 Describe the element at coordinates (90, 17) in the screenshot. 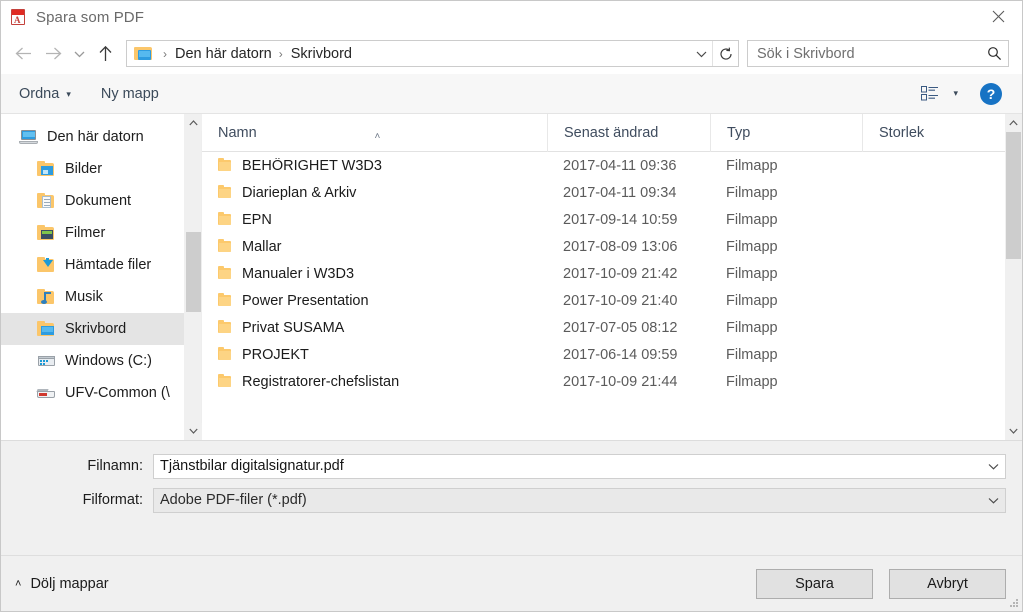

I see `window-title: Spara som PDF` at that location.